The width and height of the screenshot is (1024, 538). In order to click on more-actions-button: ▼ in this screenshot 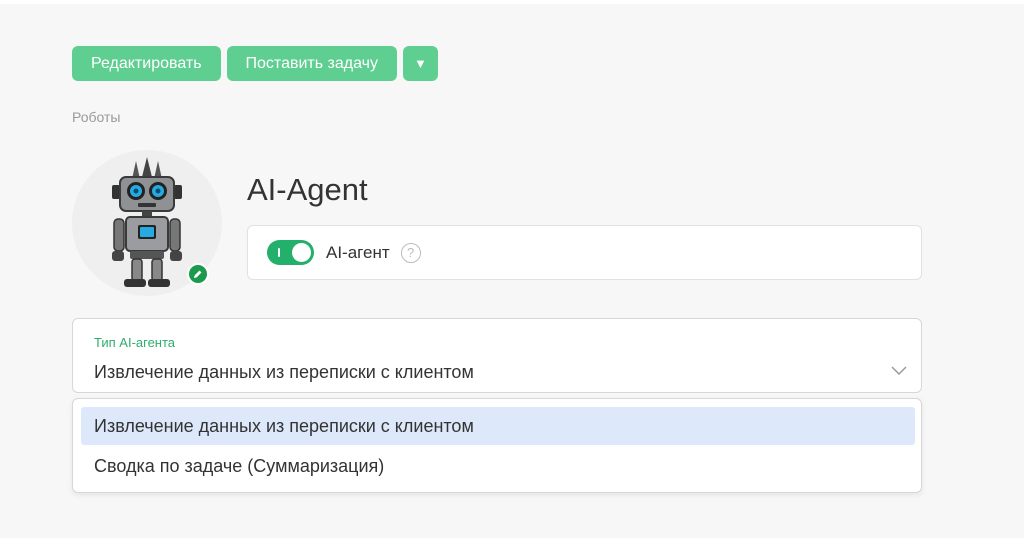, I will do `click(420, 63)`.